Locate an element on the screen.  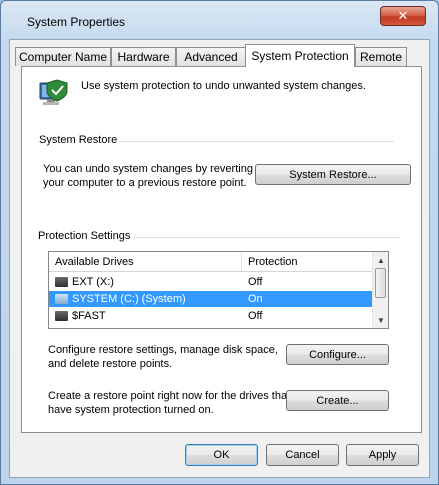
tab-hardware: Hardware is located at coordinates (143, 56).